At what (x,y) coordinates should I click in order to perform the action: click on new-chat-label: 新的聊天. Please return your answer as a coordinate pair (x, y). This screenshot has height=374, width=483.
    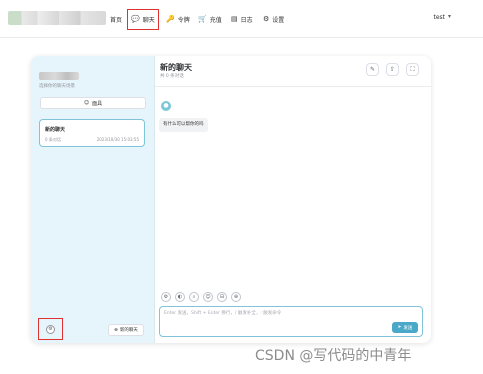
    Looking at the image, I should click on (128, 330).